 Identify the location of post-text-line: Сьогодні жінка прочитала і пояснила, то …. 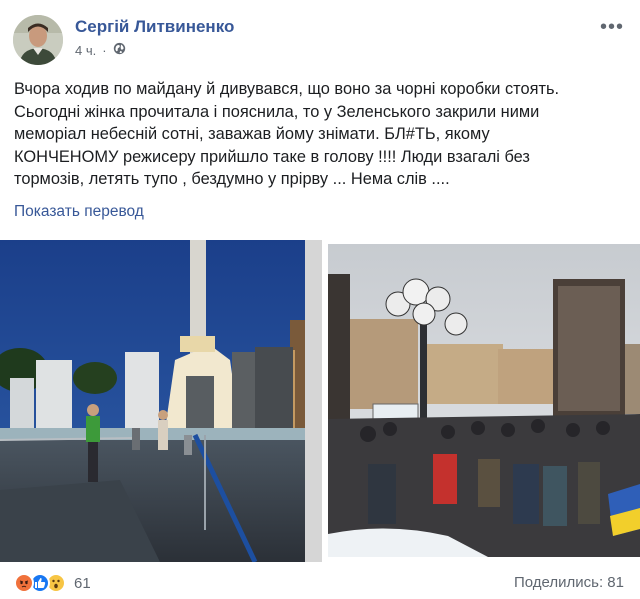
(277, 111).